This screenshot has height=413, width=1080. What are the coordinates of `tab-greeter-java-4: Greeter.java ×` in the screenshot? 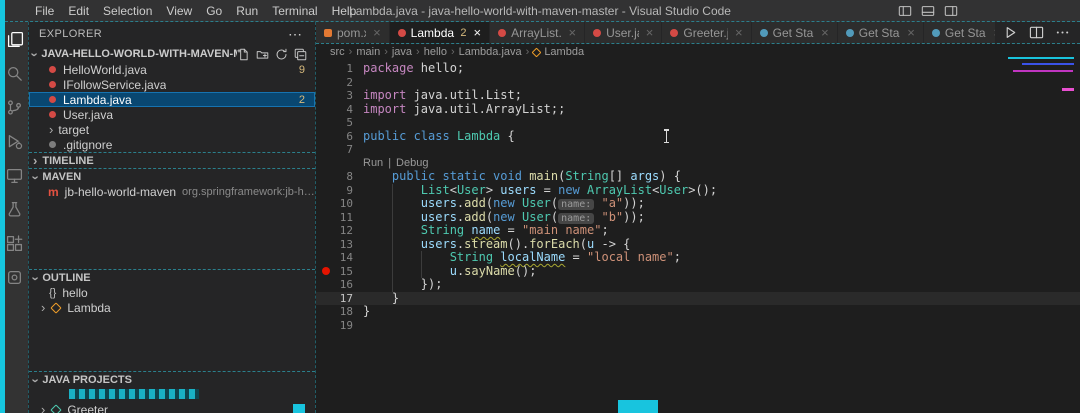 It's located at (707, 32).